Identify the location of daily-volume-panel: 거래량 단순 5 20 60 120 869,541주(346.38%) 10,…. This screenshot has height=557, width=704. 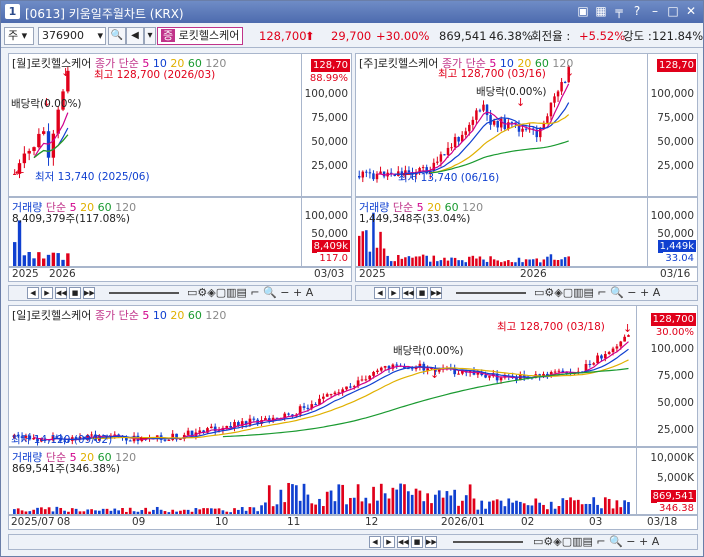
(353, 481).